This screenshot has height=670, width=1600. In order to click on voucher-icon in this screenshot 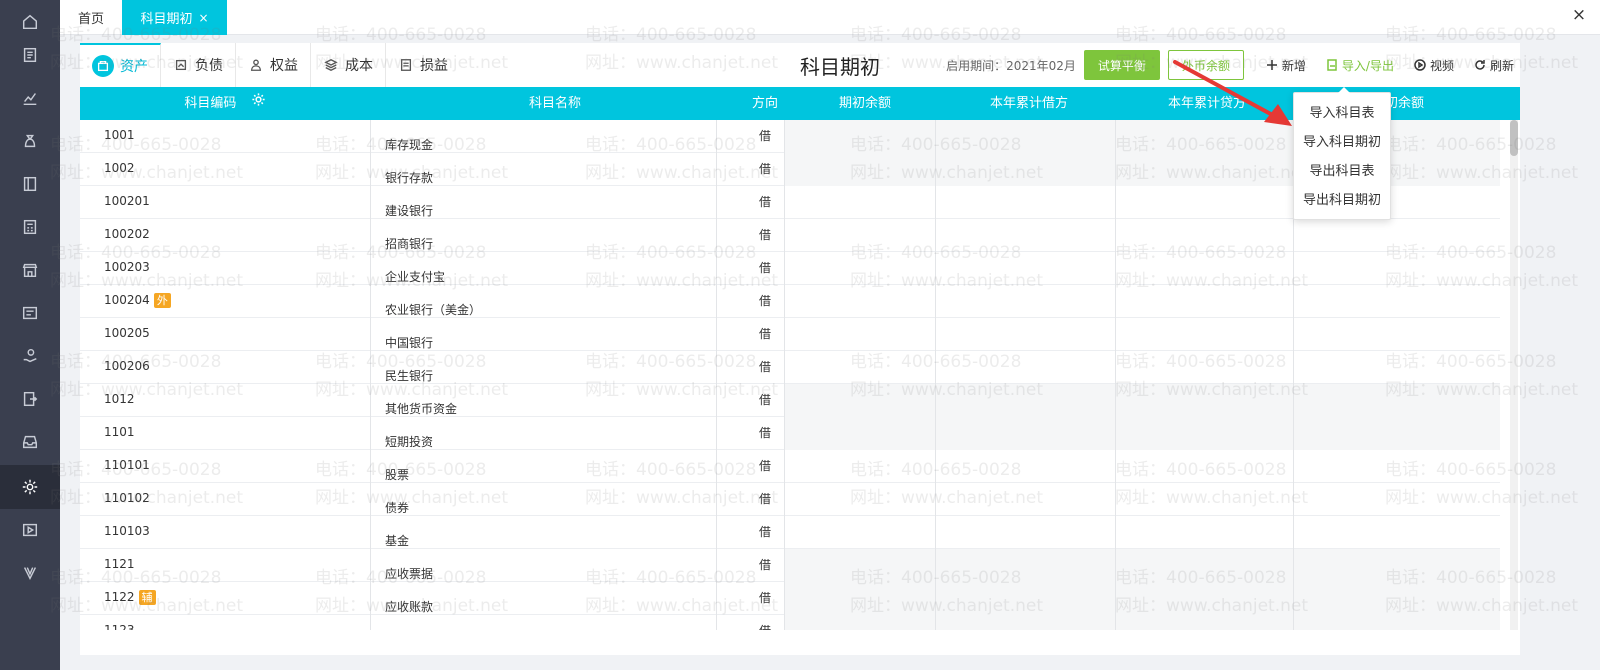, I will do `click(30, 55)`.